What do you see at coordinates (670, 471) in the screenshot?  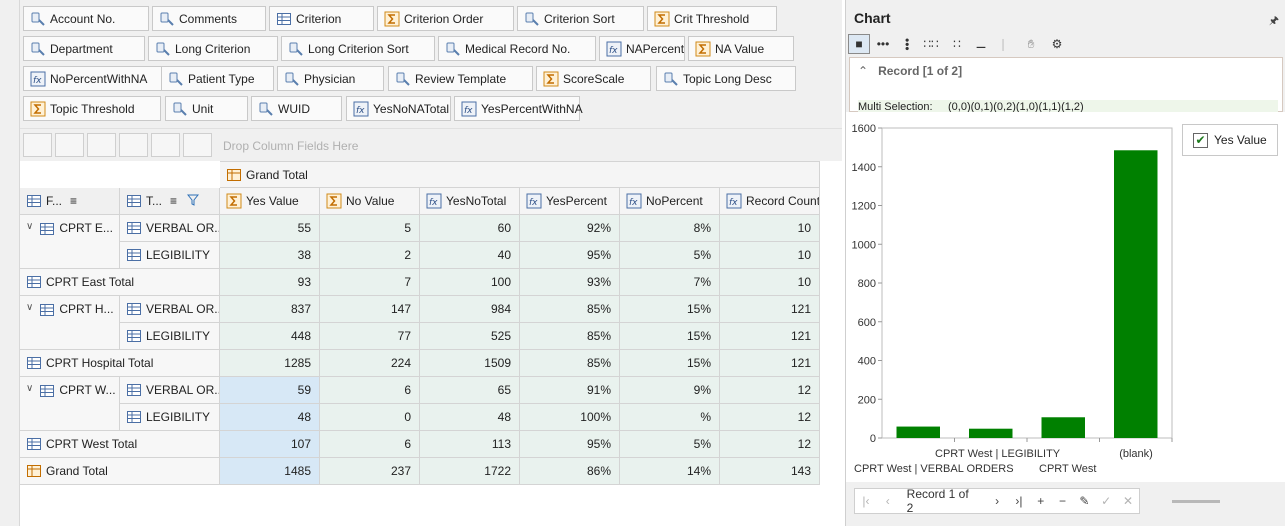 I see `data-cell: 14%` at bounding box center [670, 471].